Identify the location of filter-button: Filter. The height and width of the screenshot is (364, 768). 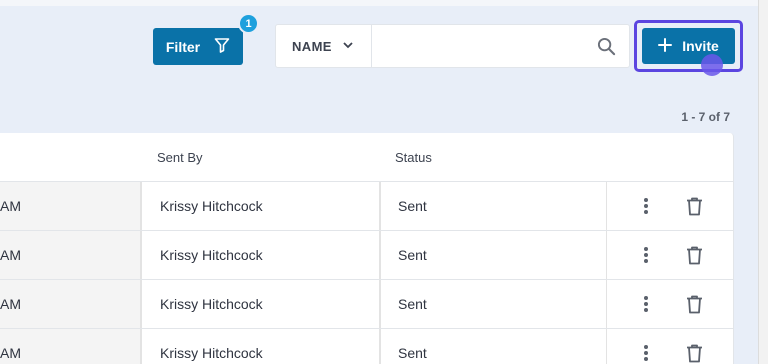
(198, 46).